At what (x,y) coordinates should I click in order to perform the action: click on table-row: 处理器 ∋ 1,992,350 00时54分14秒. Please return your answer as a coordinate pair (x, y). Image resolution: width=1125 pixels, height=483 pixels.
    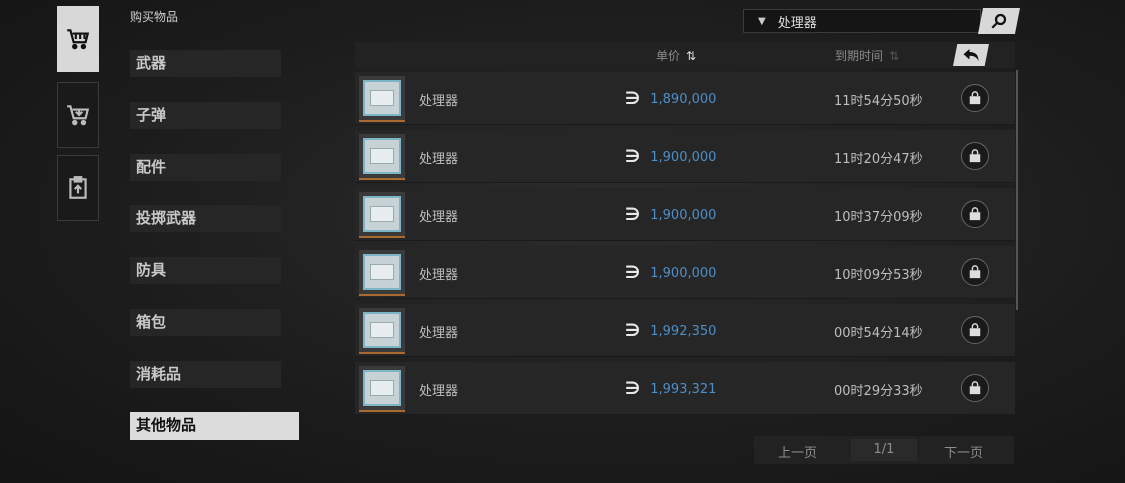
    Looking at the image, I should click on (685, 330).